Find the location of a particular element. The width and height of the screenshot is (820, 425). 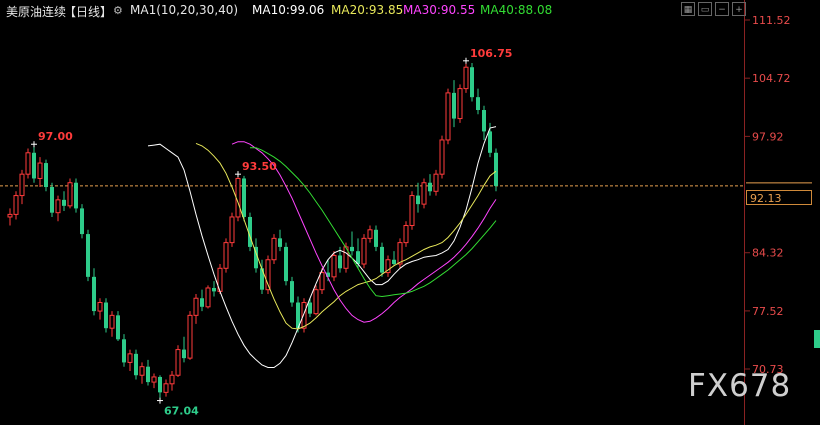

period-label: 【日线】 is located at coordinates (88, 11).